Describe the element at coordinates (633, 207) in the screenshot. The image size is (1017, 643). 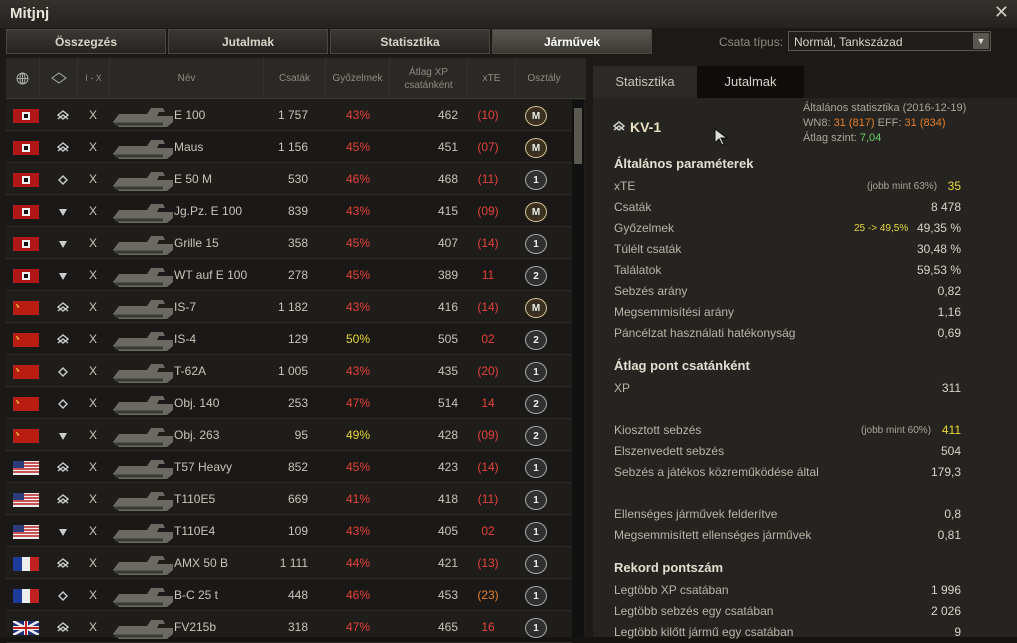
I see `battles-label: Csaták` at that location.